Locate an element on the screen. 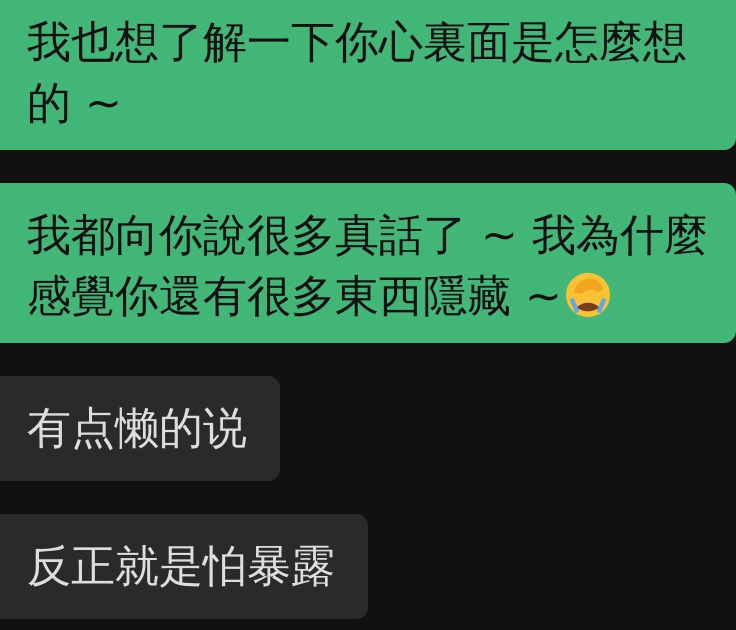 This screenshot has height=630, width=736. message-text: 反正就是怕暴露 is located at coordinates (181, 566).